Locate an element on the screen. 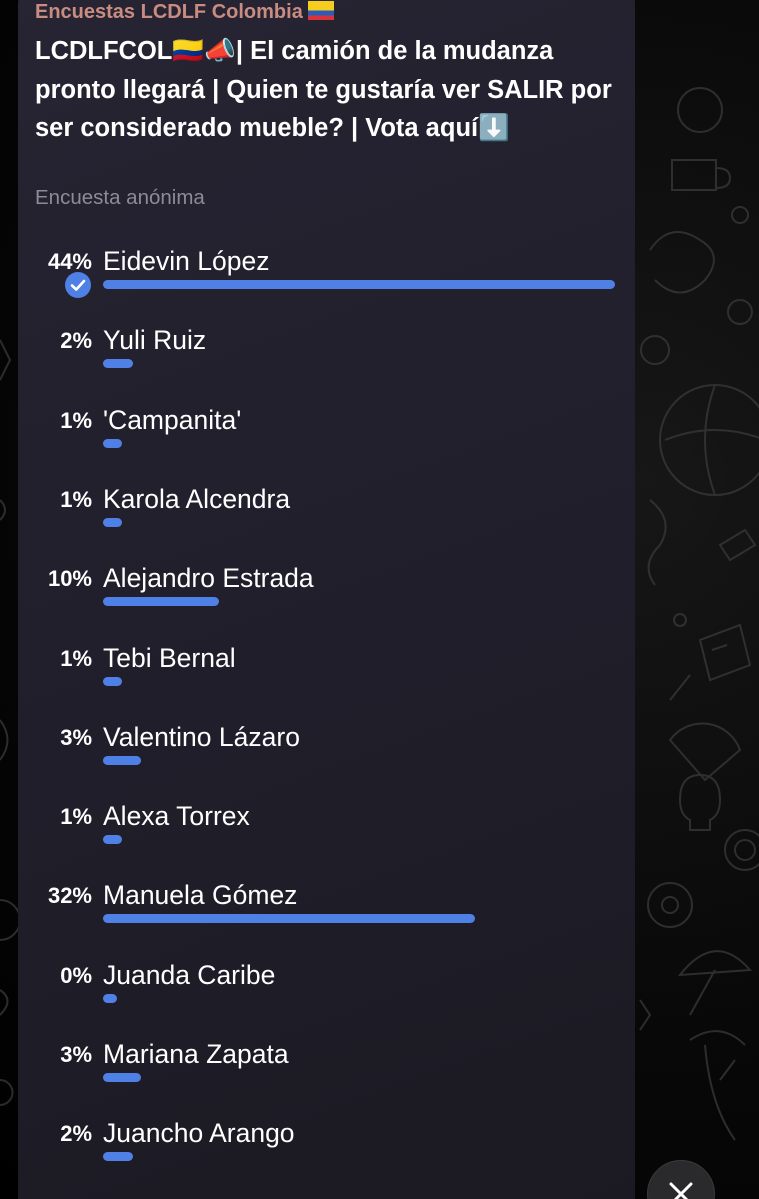 This screenshot has width=759, height=1199. poll-option-percent: 10% is located at coordinates (69, 579).